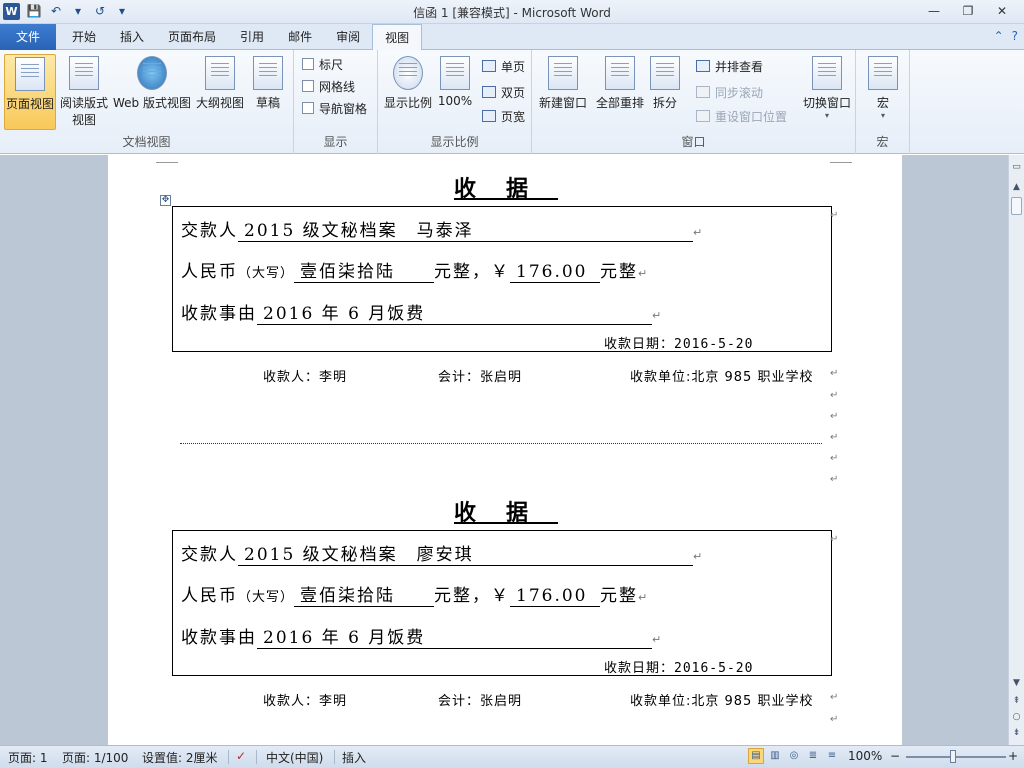 The image size is (1024, 768). I want to click on full-reading-view-icon: ▥, so click(775, 756).